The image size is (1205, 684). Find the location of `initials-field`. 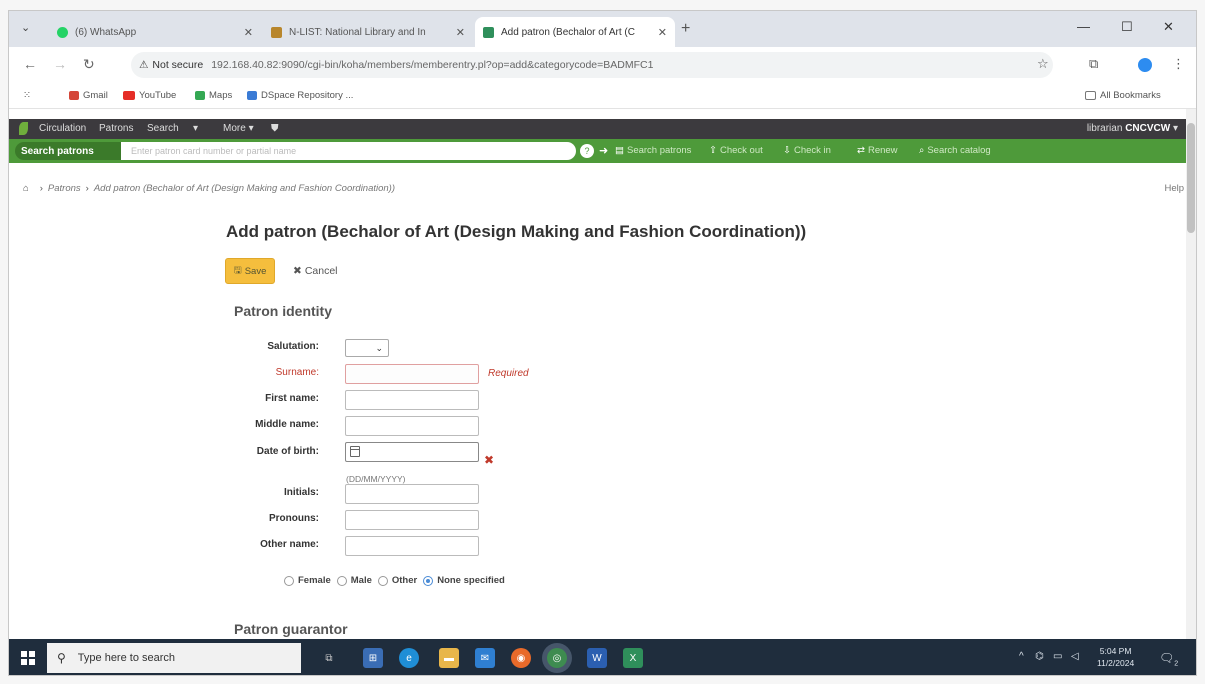

initials-field is located at coordinates (412, 494).